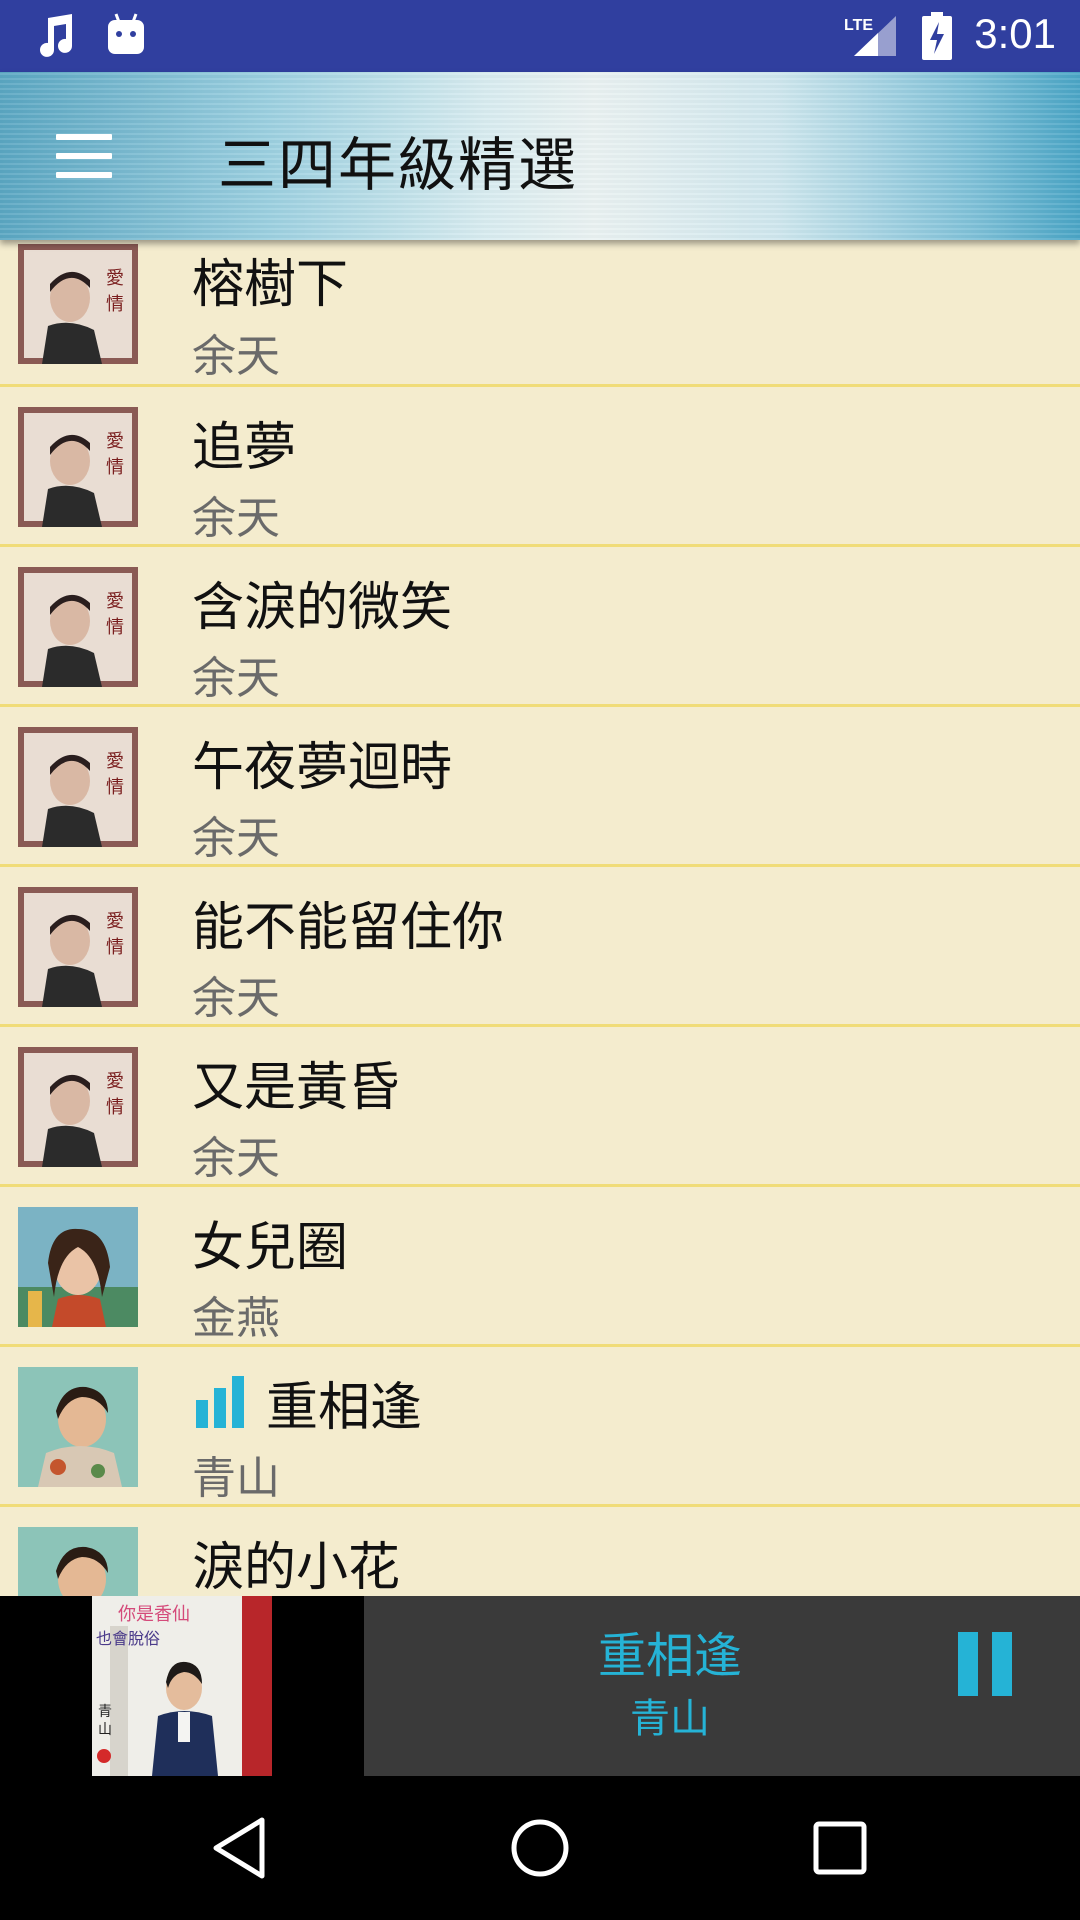 The height and width of the screenshot is (1920, 1080). What do you see at coordinates (540, 313) in the screenshot?
I see `list-item: 愛情 榕樹下 余天` at bounding box center [540, 313].